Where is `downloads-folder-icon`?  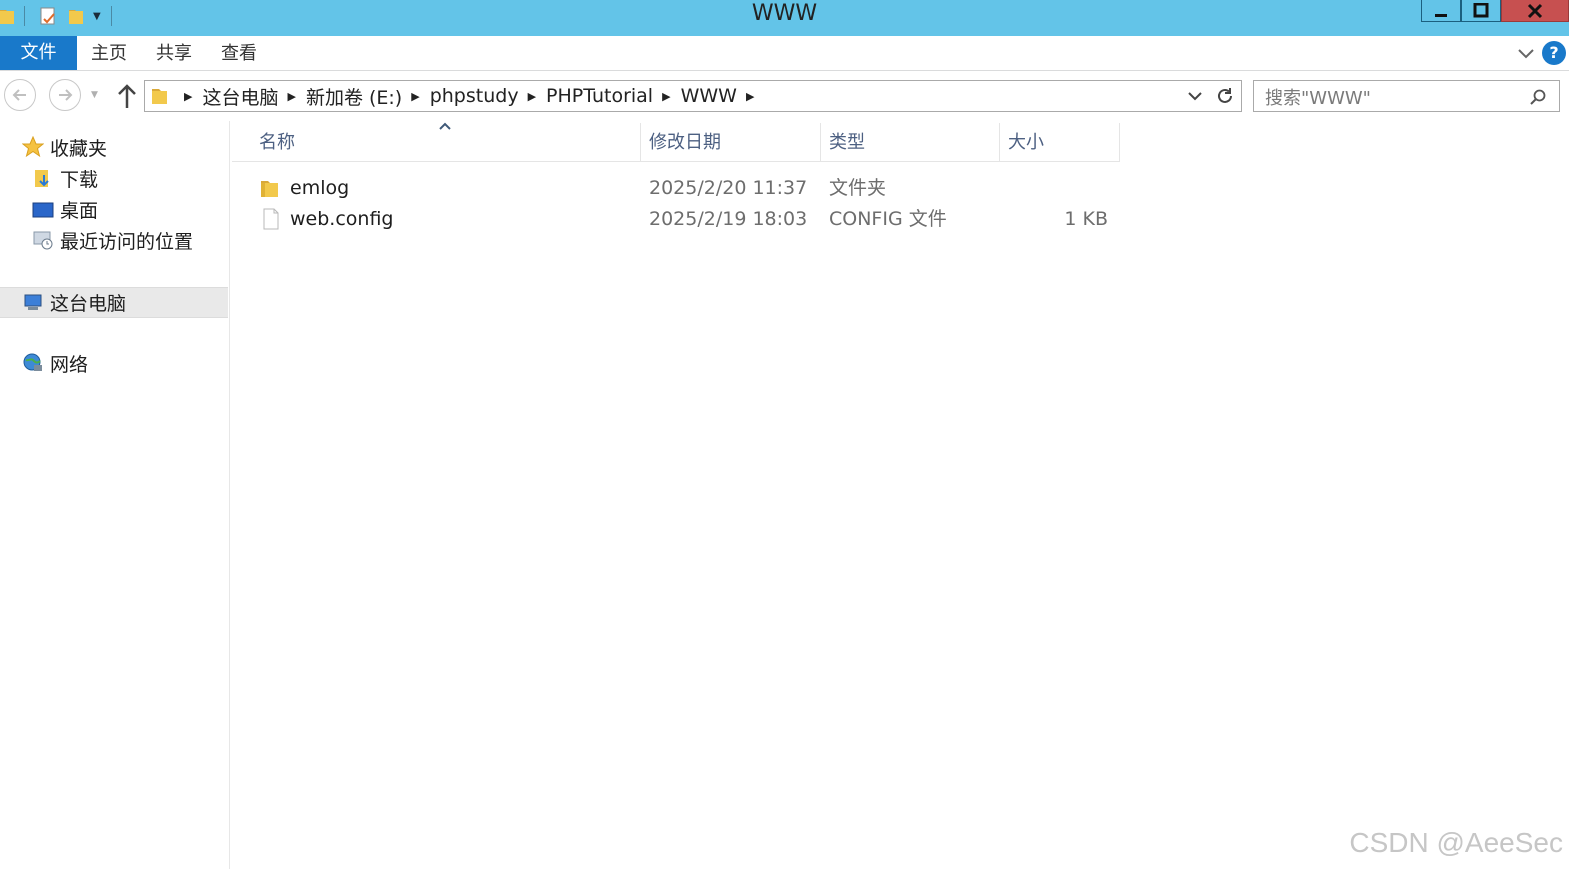
downloads-folder-icon is located at coordinates (43, 178).